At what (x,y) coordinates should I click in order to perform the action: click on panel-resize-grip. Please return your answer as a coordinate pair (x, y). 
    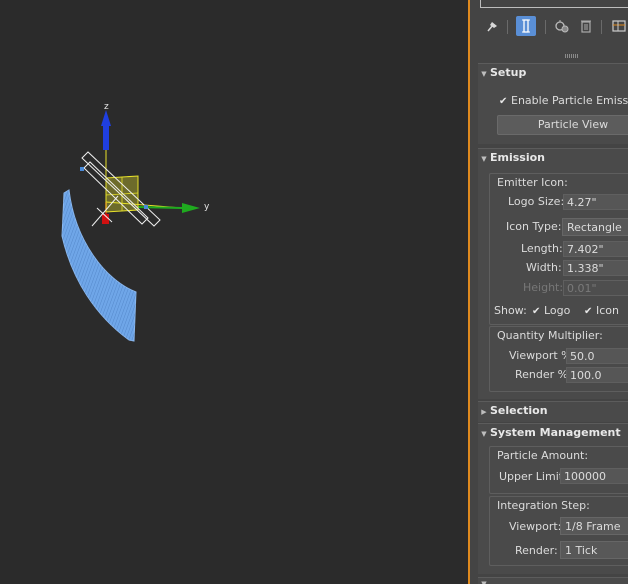
    Looking at the image, I should click on (572, 56).